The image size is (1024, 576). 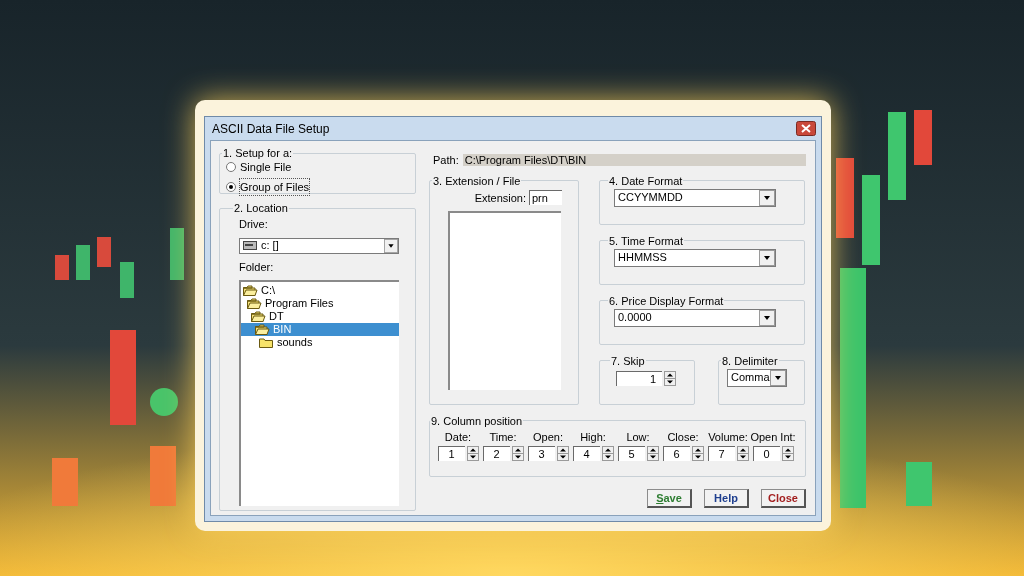 I want to click on group-label: 6. Price Display Format, so click(x=666, y=300).